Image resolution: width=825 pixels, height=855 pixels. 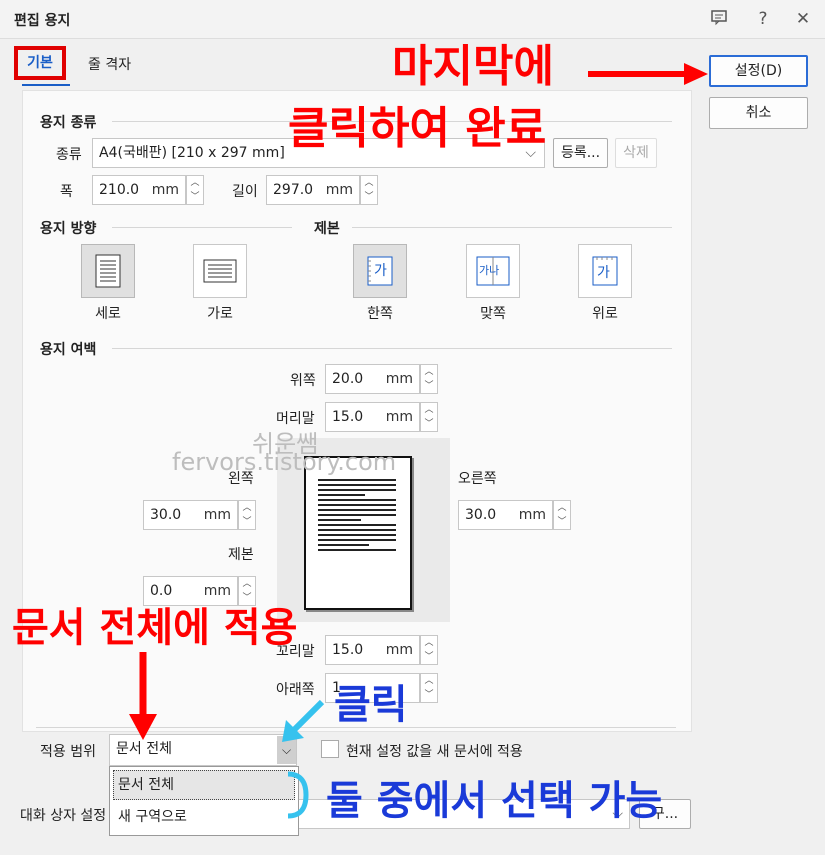 I want to click on binding-facing-option: 가나, so click(x=493, y=271).